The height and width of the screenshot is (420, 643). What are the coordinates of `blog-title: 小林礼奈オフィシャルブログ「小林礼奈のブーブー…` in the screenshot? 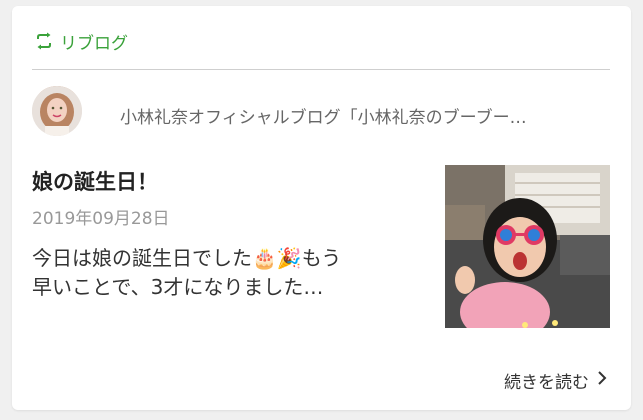 It's located at (360, 115).